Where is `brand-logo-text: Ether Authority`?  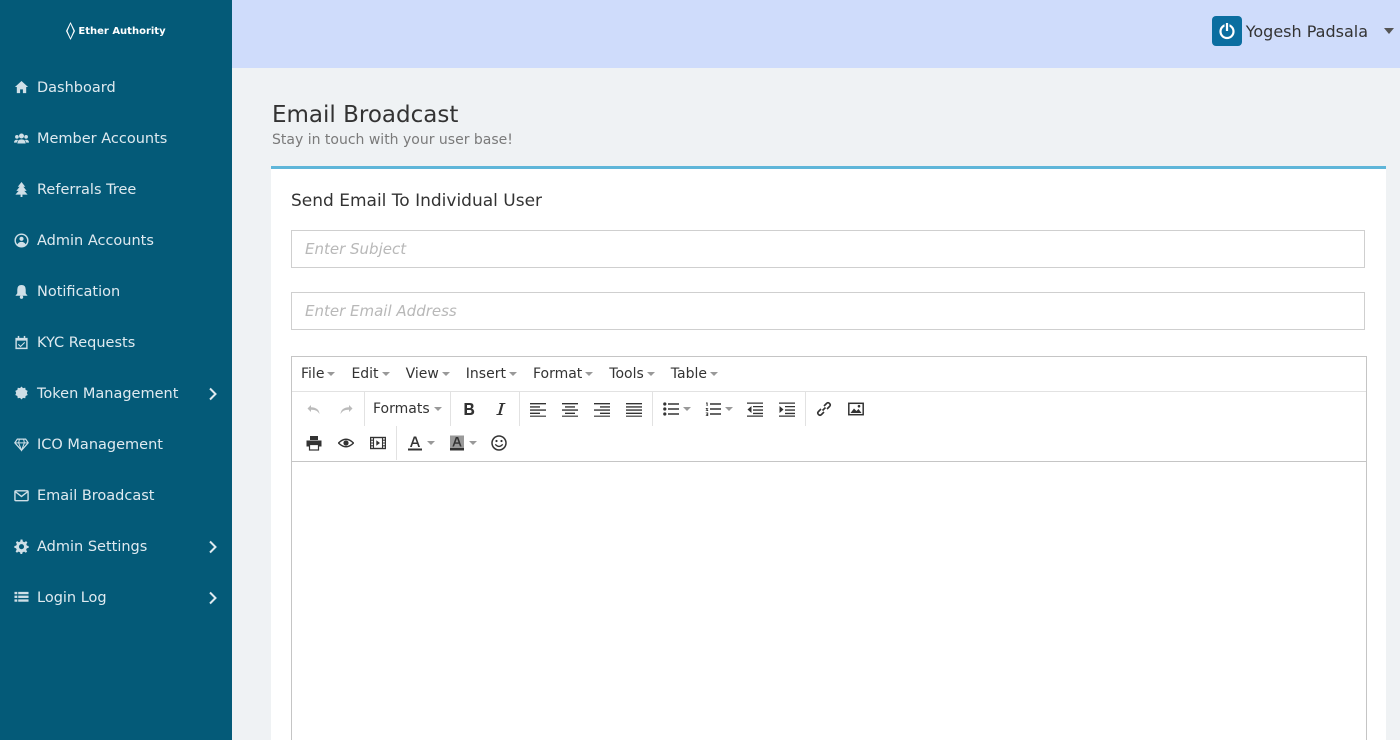 brand-logo-text: Ether Authority is located at coordinates (122, 31).